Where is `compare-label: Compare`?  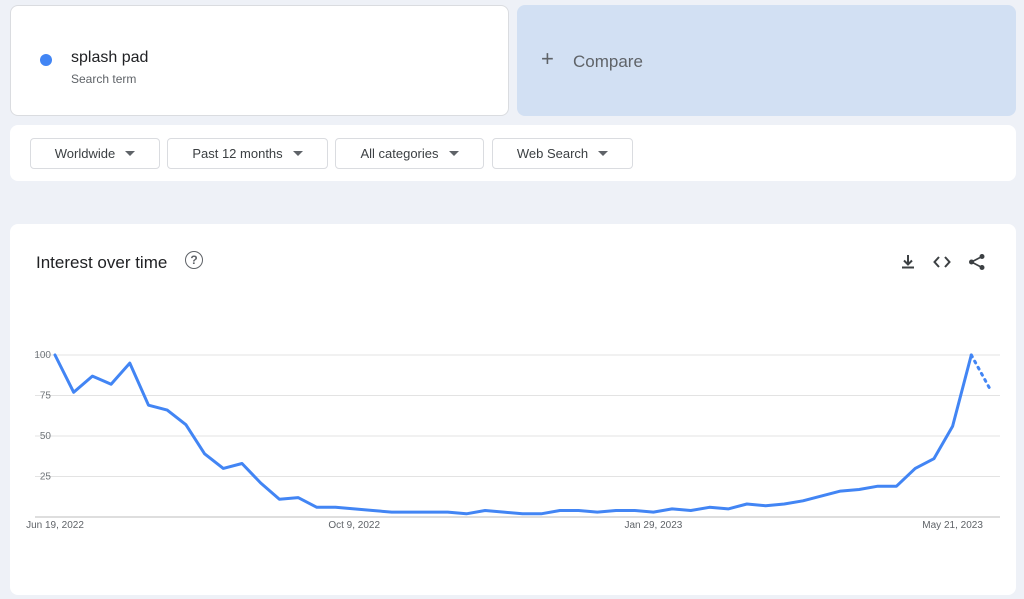 compare-label: Compare is located at coordinates (608, 61).